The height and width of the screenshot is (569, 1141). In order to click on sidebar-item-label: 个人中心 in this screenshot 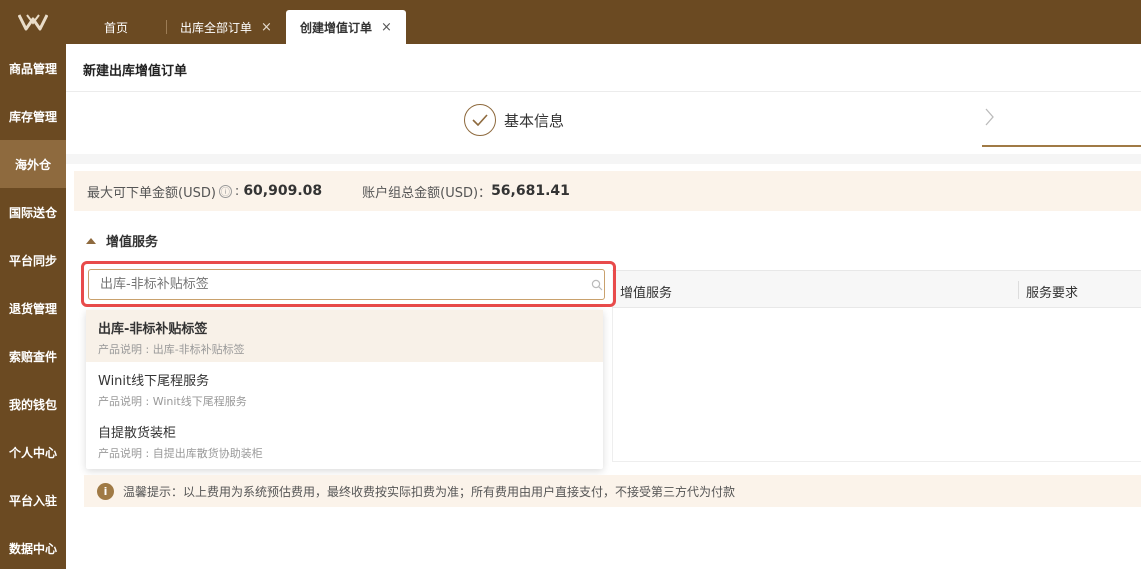, I will do `click(32, 452)`.